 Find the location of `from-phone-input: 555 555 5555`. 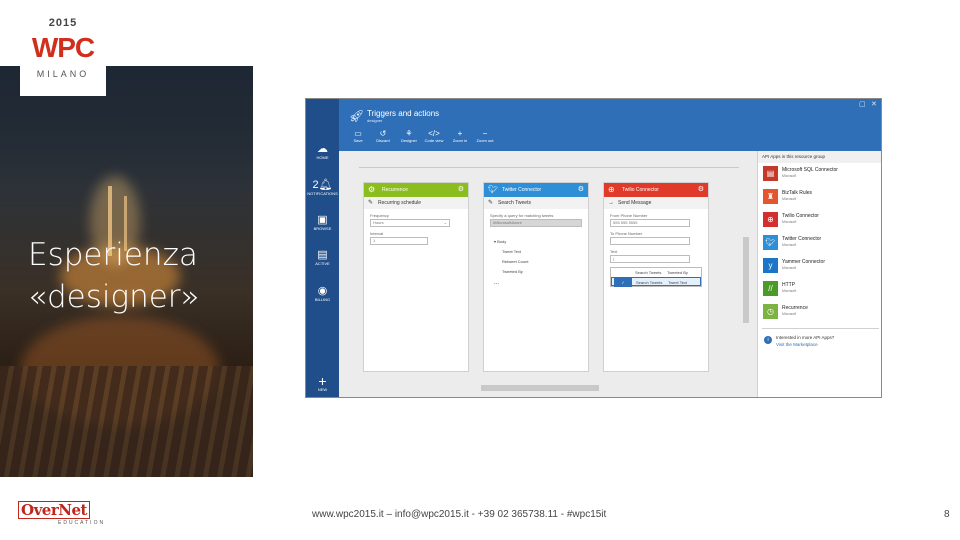

from-phone-input: 555 555 5555 is located at coordinates (650, 223).